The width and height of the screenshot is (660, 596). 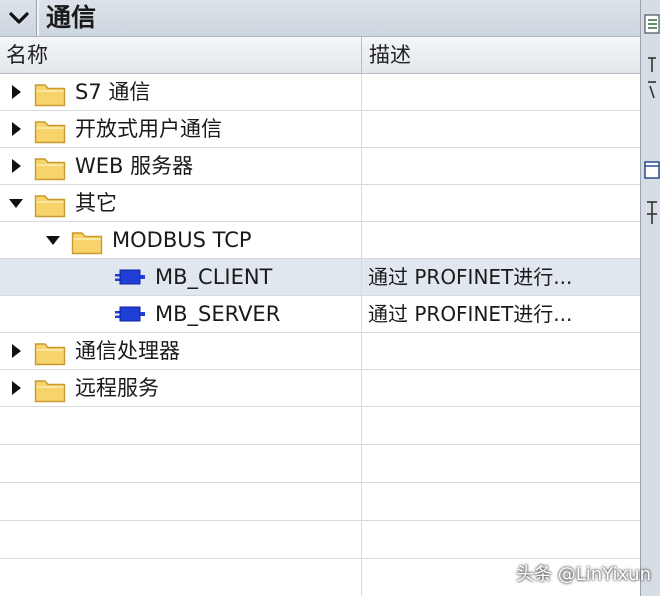 I want to click on tree-item-label: 开放式用户通信, so click(x=148, y=129).